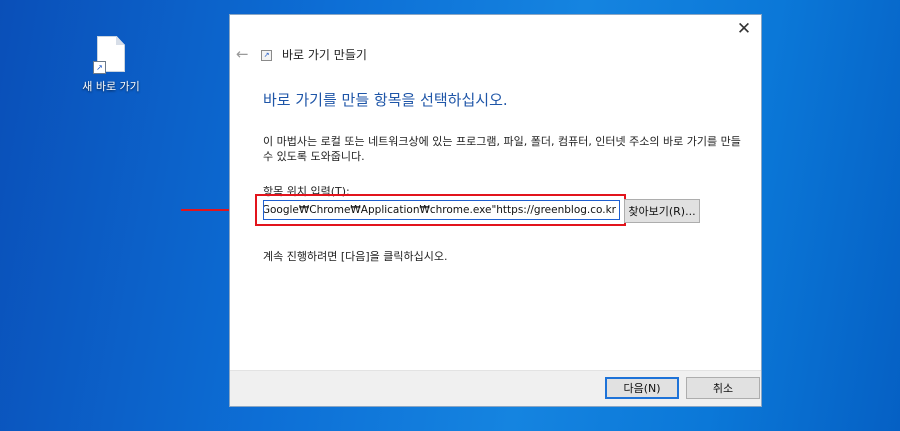 This screenshot has width=900, height=431. I want to click on button-bar: 다음(N) 취소, so click(495, 388).